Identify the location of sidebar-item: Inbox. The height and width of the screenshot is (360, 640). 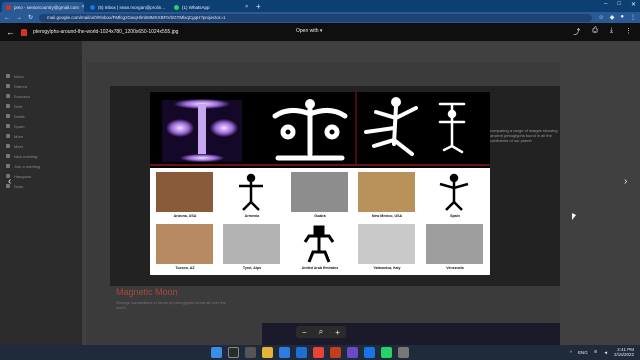
(41, 76).